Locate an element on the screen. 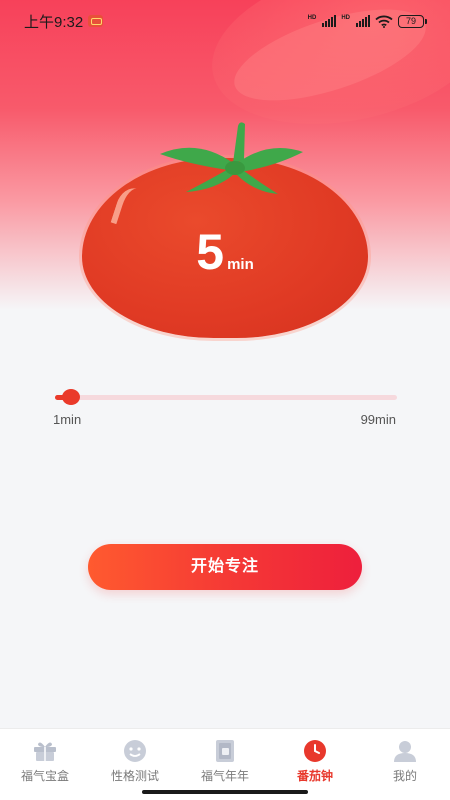 The width and height of the screenshot is (450, 800). status-time: 上午9:32 is located at coordinates (54, 22).